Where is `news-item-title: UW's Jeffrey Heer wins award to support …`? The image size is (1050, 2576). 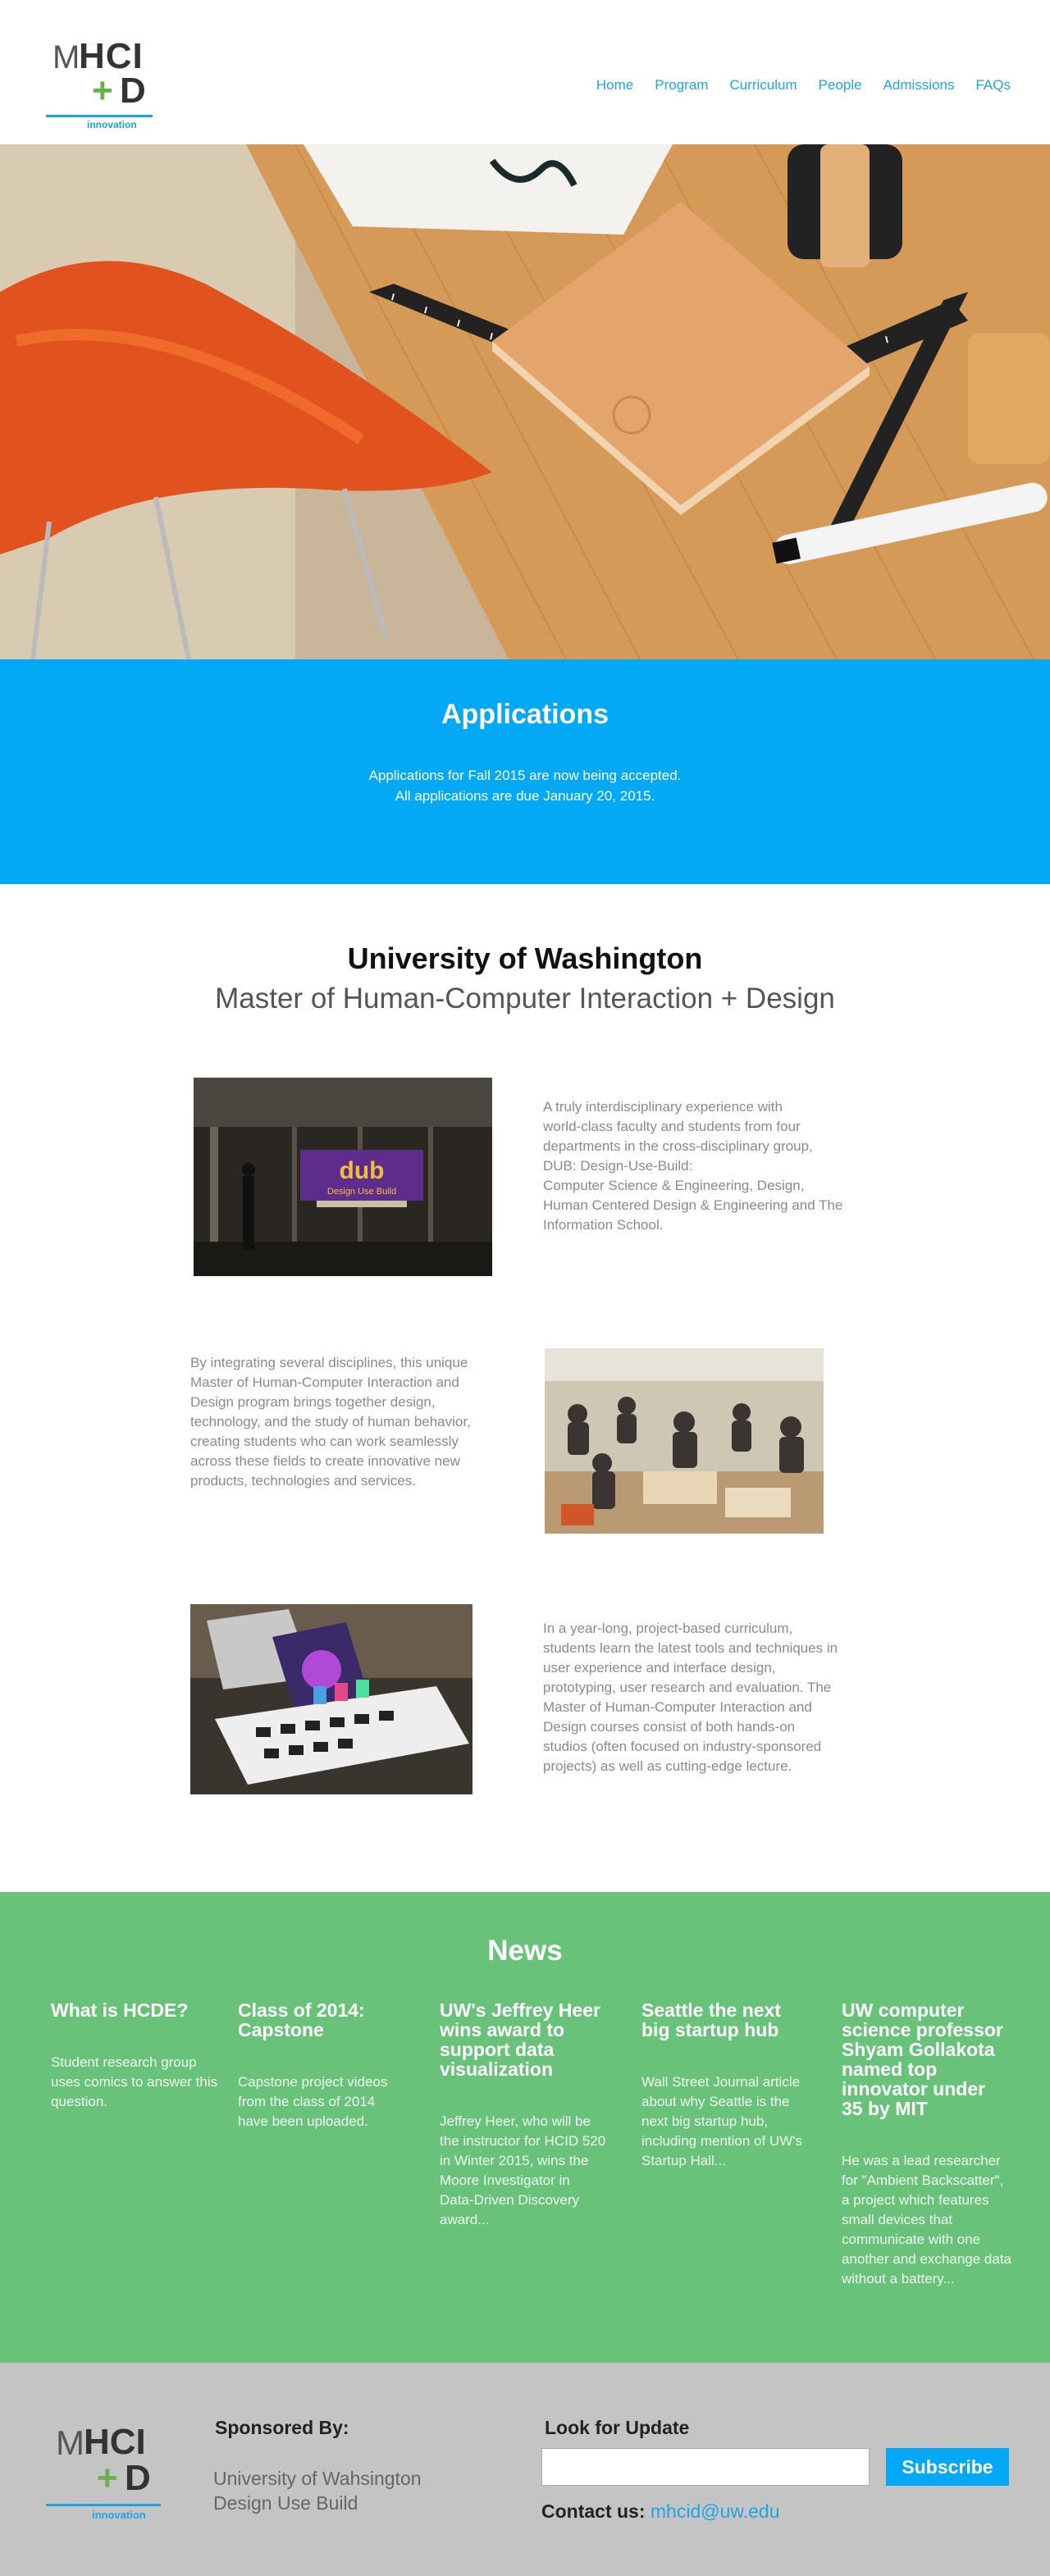 news-item-title: UW's Jeffrey Heer wins award to support … is located at coordinates (534, 2039).